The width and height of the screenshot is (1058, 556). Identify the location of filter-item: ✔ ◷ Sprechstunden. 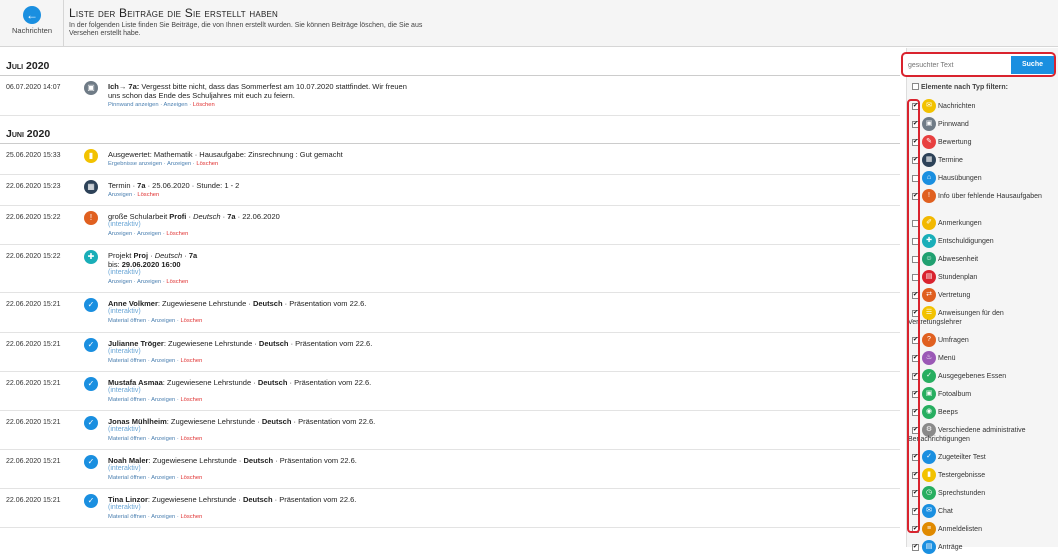
(982, 493).